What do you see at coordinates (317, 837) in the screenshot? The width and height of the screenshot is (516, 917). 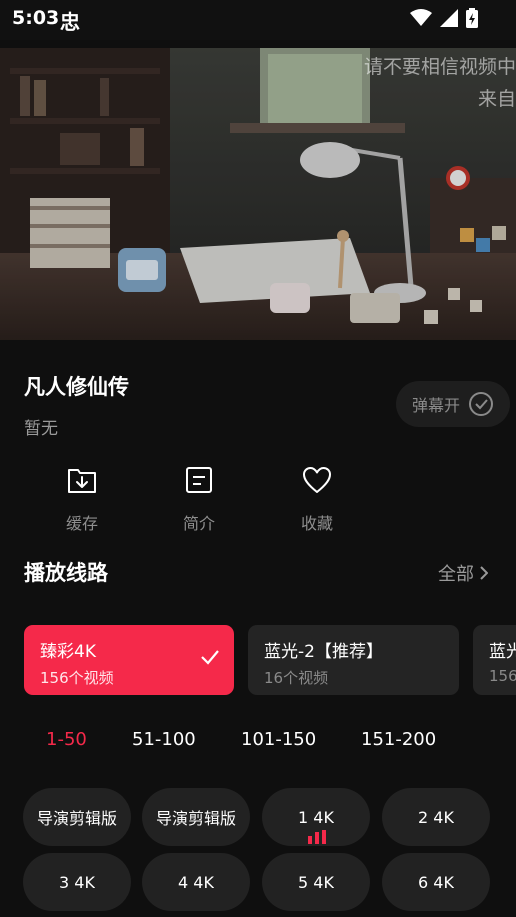 I see `playing-equalizer-icon` at bounding box center [317, 837].